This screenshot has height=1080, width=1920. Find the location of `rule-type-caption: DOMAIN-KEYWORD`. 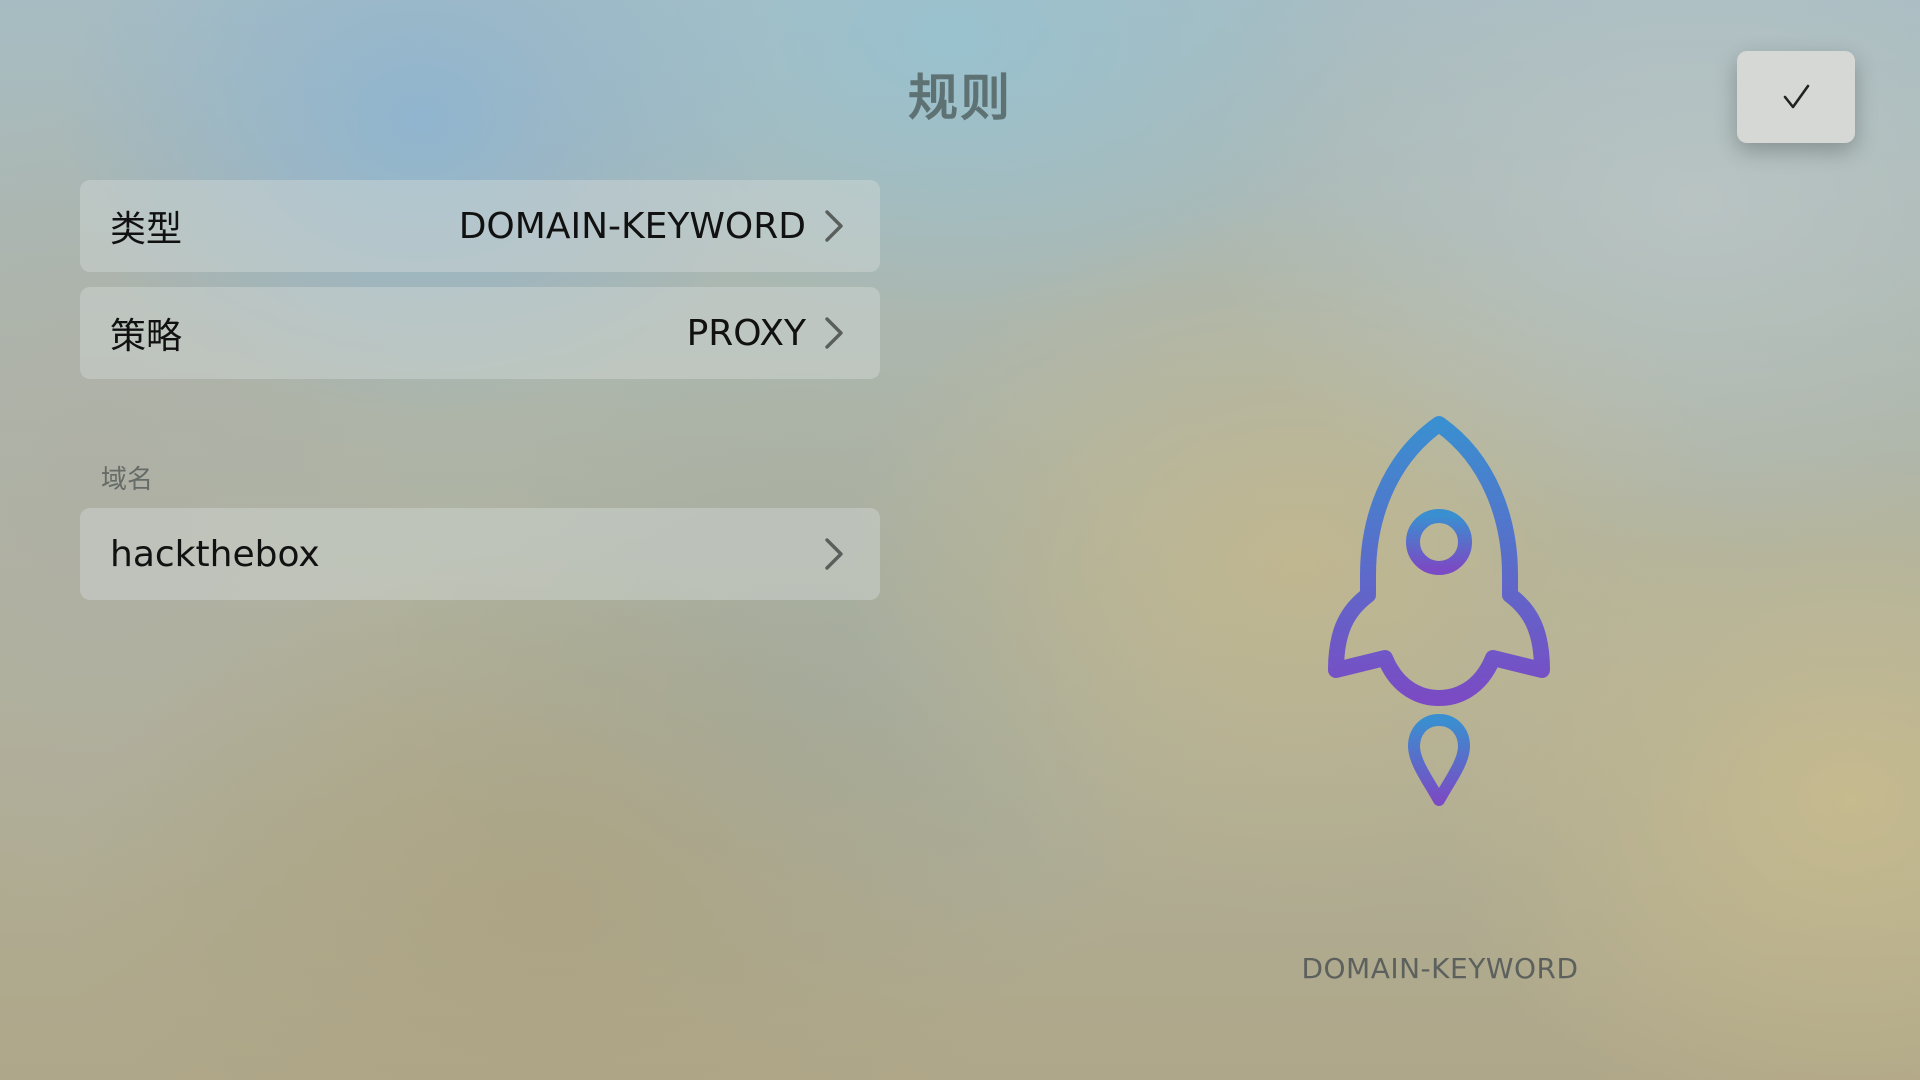

rule-type-caption: DOMAIN-KEYWORD is located at coordinates (1440, 968).